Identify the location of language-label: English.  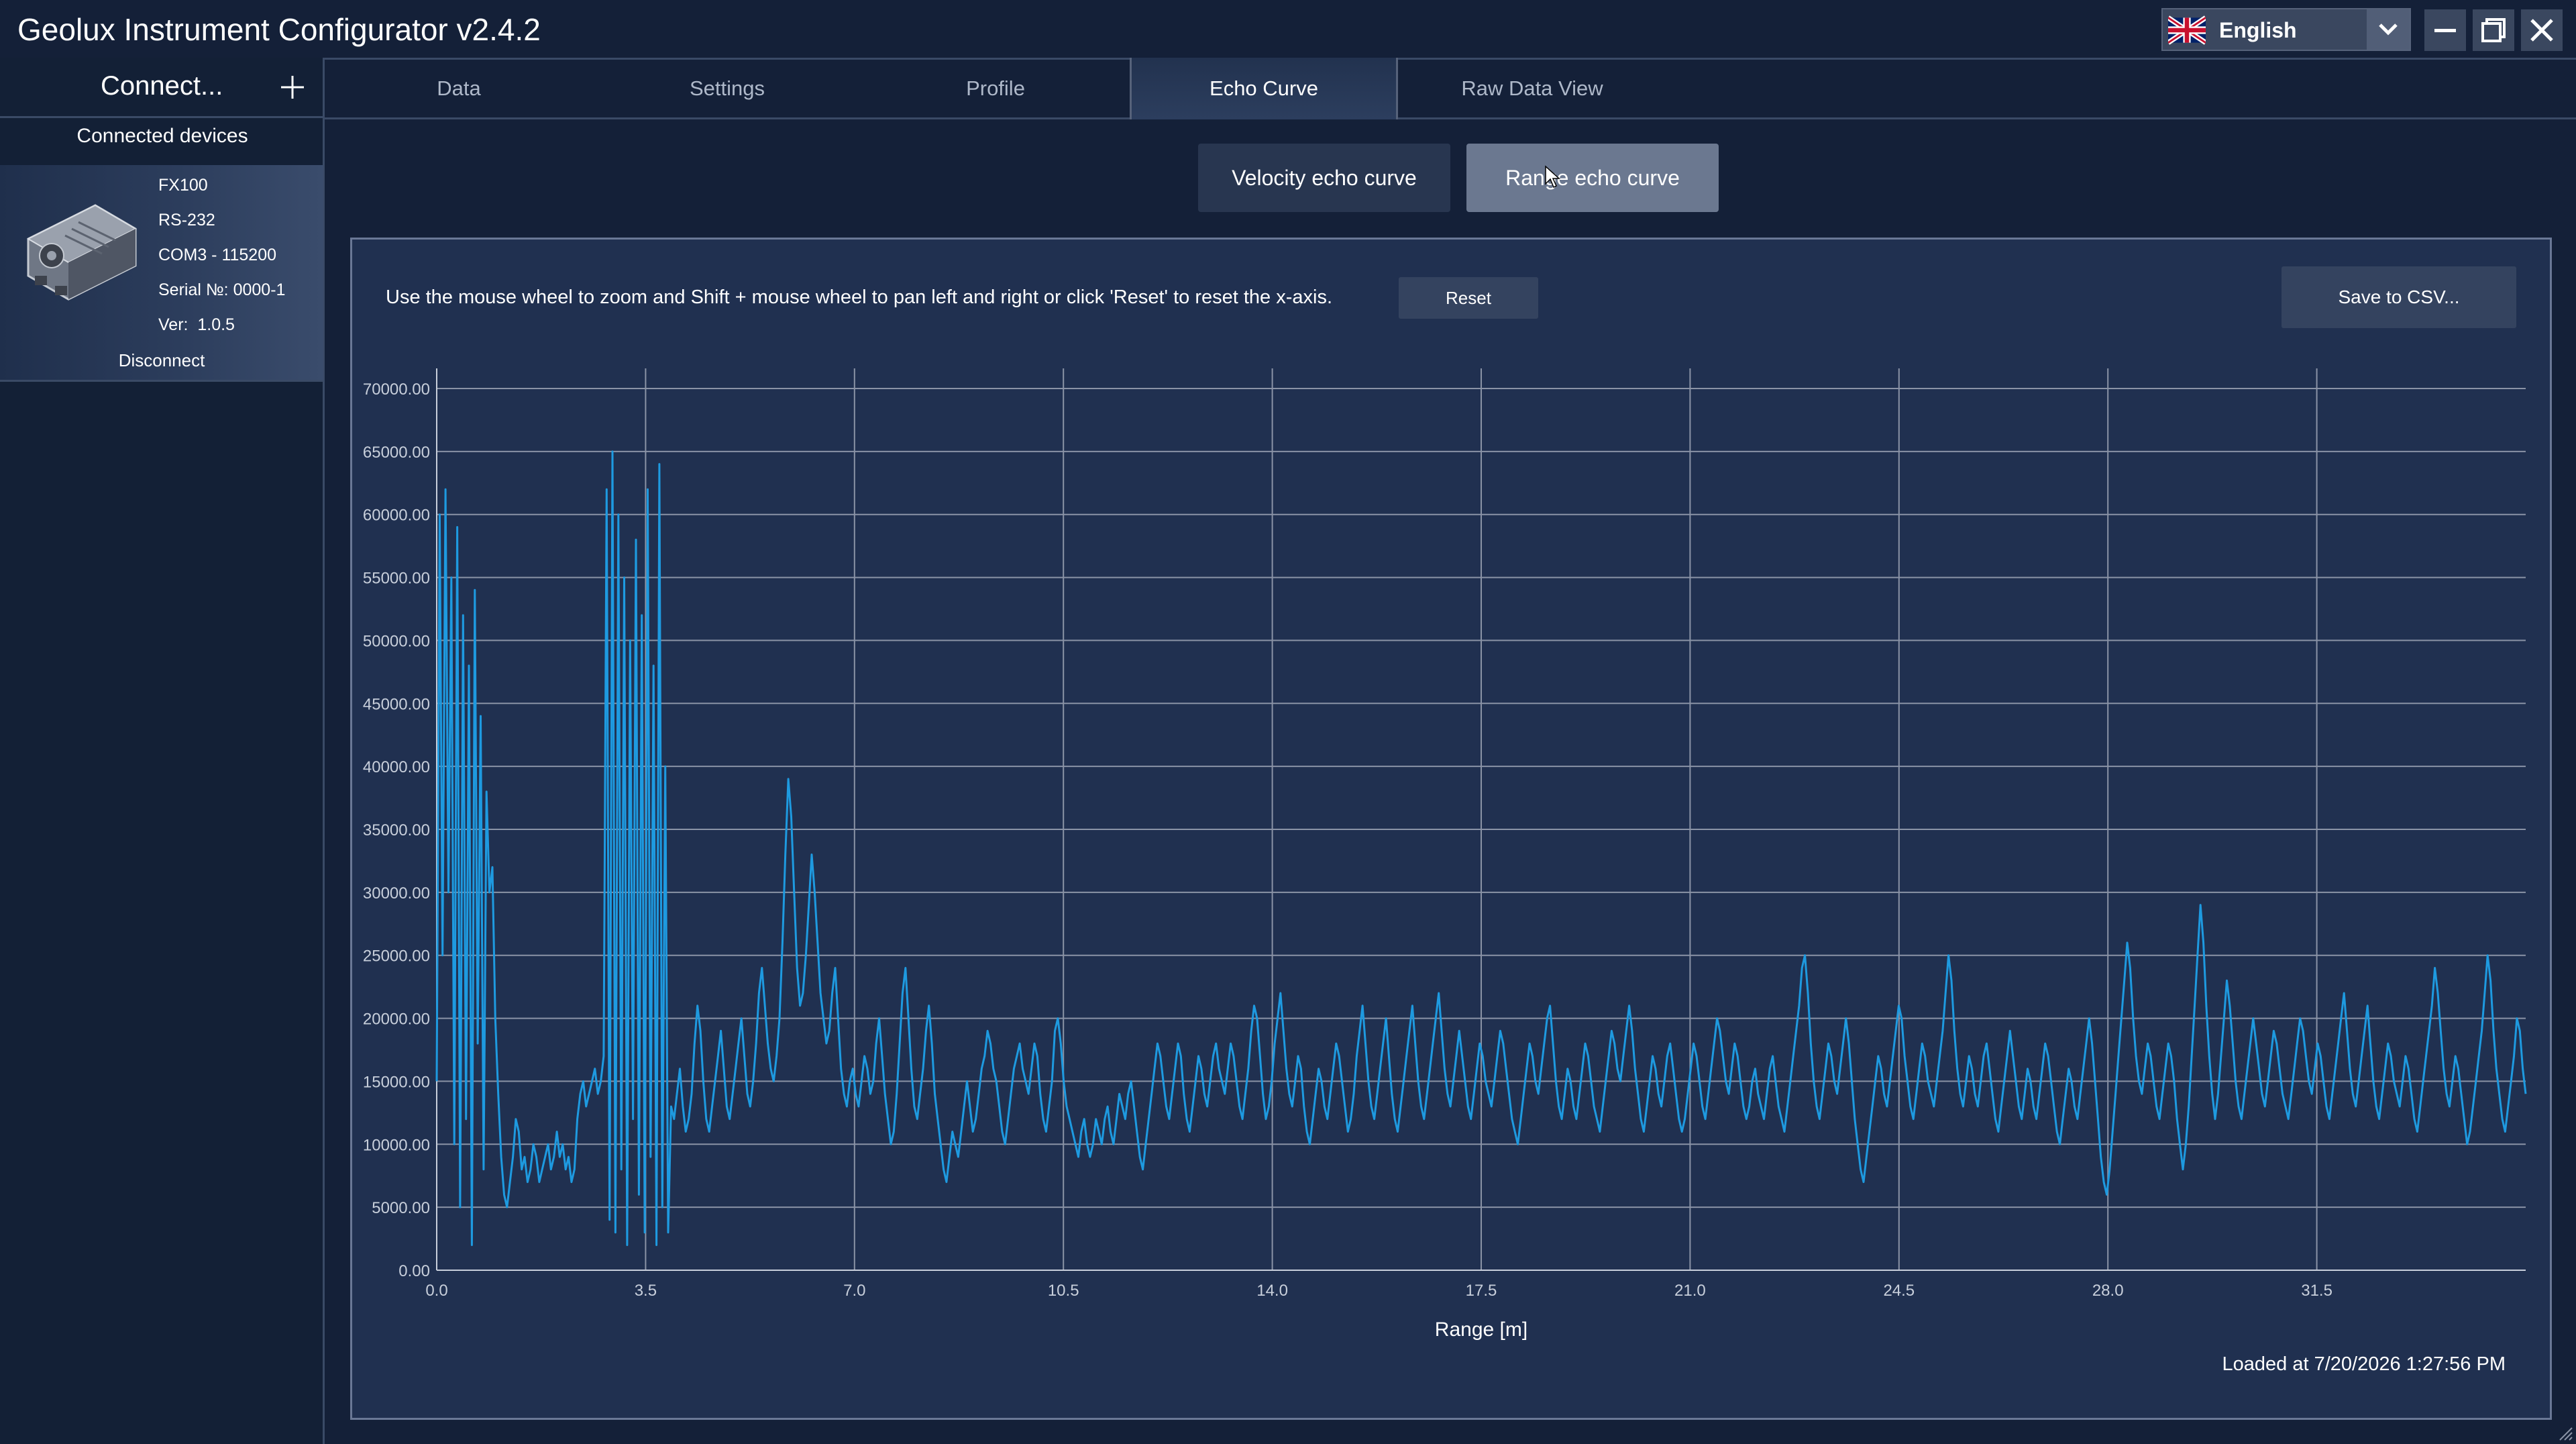
(2258, 30).